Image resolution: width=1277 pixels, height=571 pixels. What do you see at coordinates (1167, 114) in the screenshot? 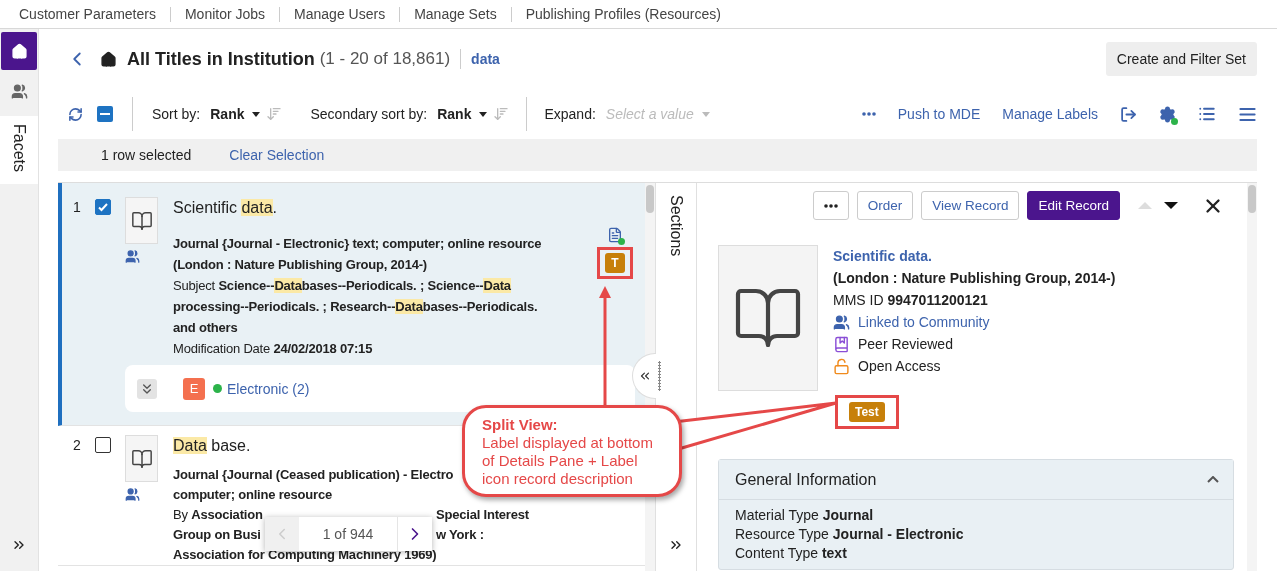
I see `settings-icon` at bounding box center [1167, 114].